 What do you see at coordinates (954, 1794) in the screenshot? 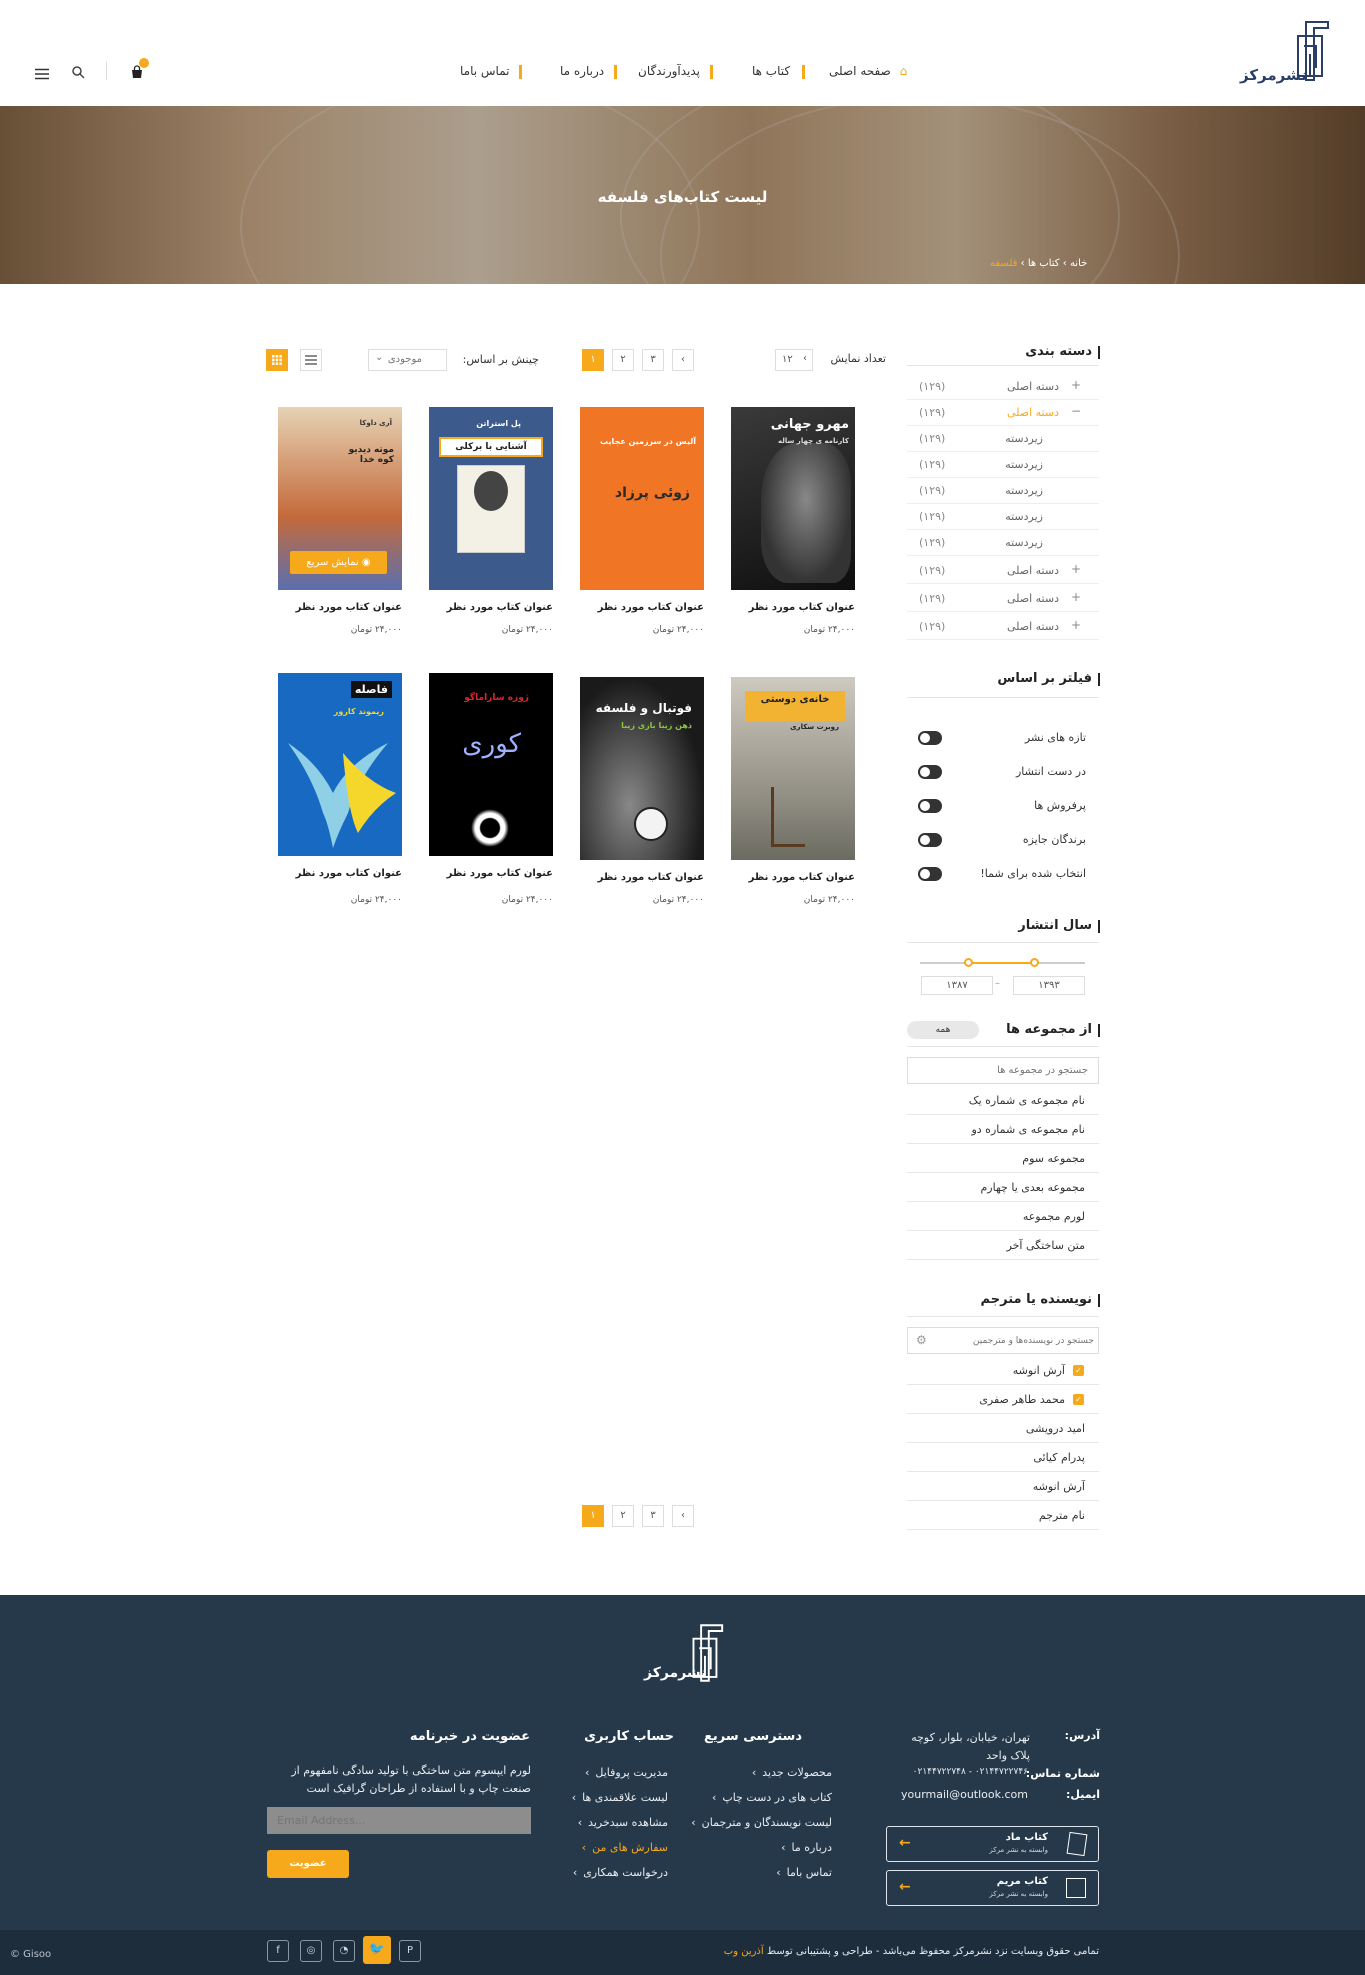
I see `email-value: yourmail@outlook.com` at bounding box center [954, 1794].